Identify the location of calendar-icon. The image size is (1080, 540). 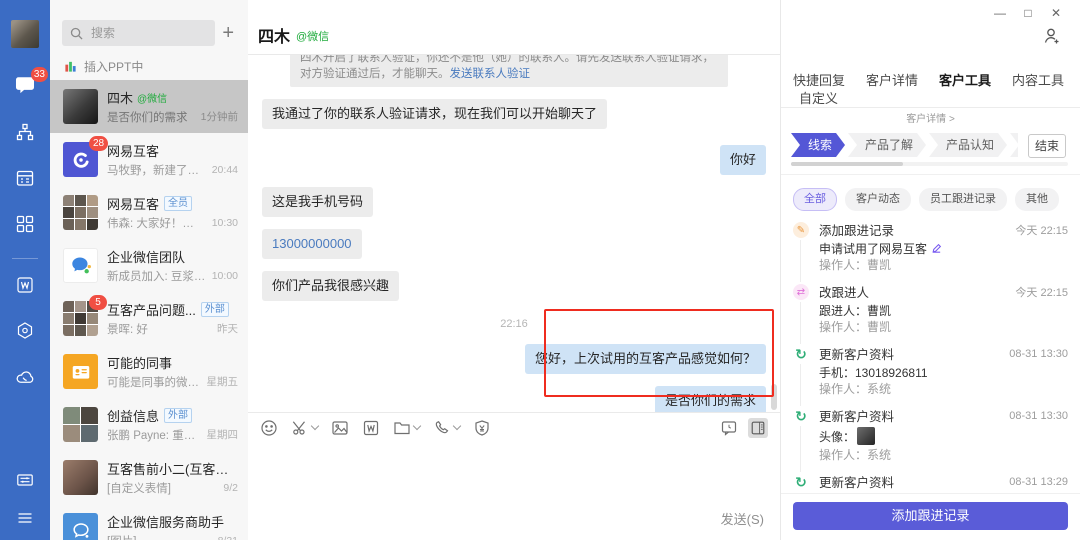
(25, 178).